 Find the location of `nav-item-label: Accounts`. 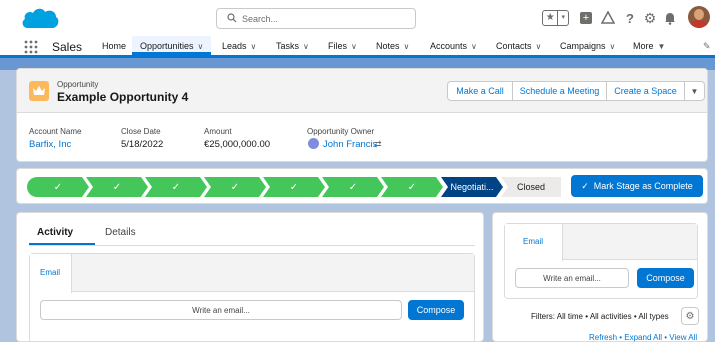

nav-item-label: Accounts is located at coordinates (449, 46).